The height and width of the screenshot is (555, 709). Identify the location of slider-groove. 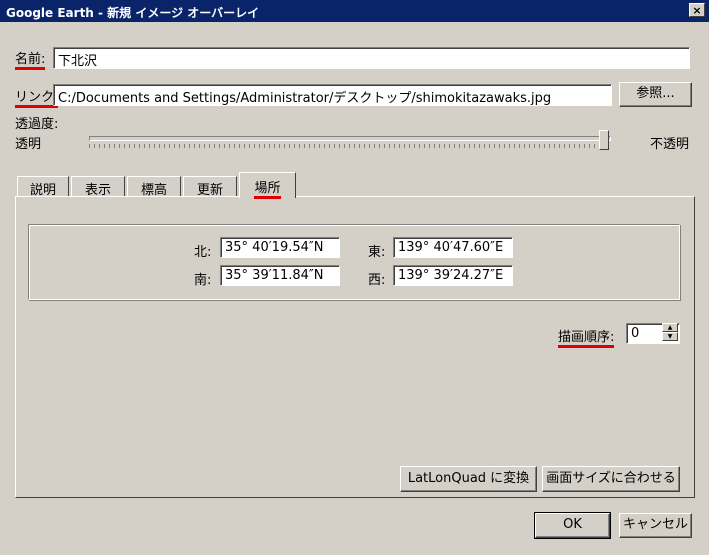
(350, 138).